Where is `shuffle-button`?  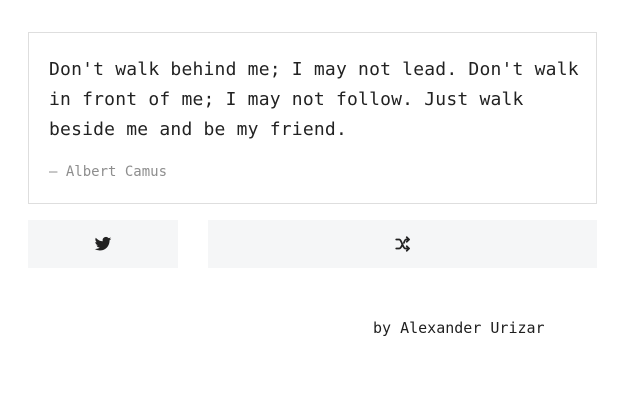 shuffle-button is located at coordinates (402, 244).